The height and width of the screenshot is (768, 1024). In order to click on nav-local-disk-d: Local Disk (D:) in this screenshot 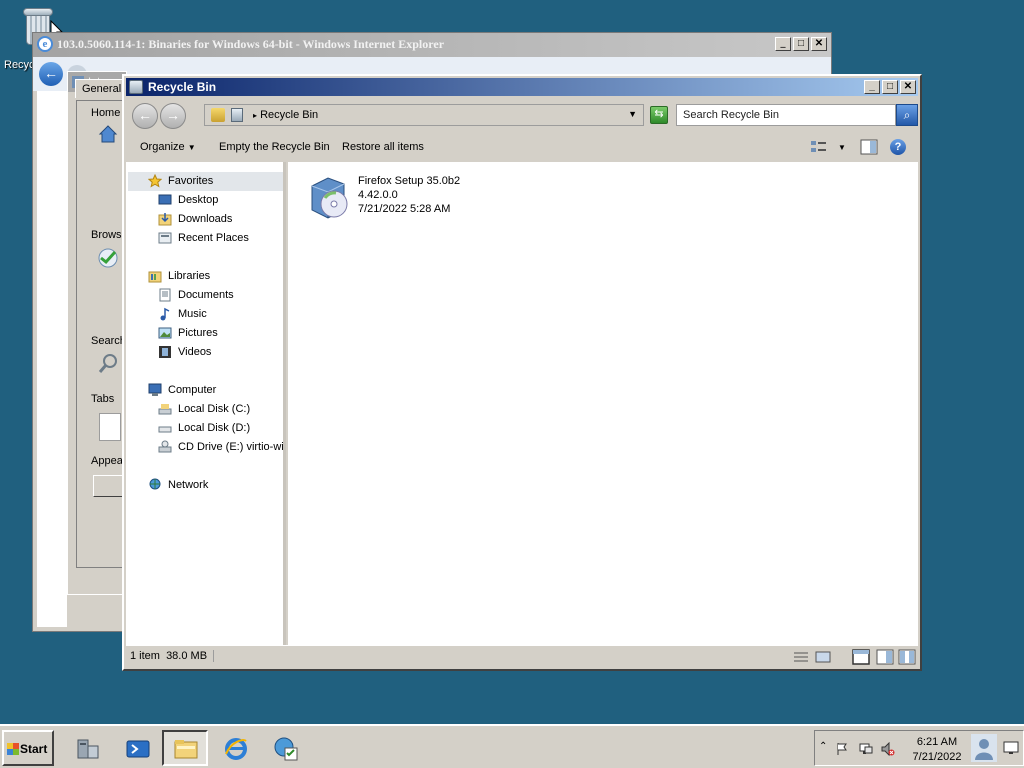, I will do `click(204, 428)`.